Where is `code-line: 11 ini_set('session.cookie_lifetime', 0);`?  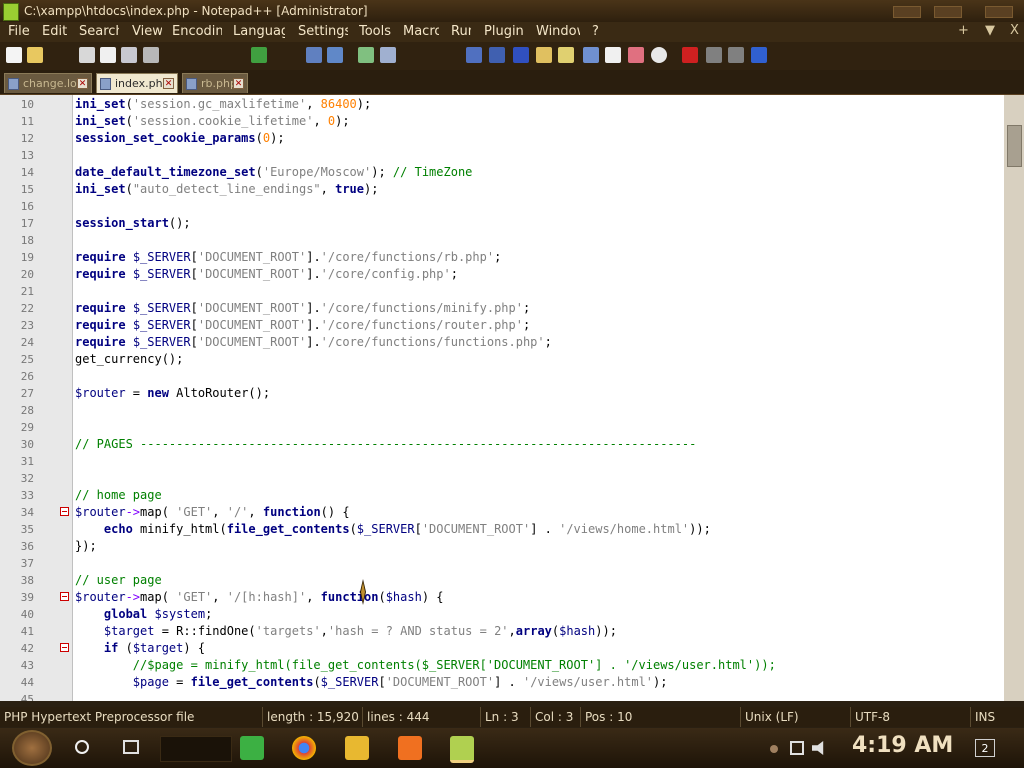
code-line: 11 ini_set('session.cookie_lifetime', 0); is located at coordinates (502, 121).